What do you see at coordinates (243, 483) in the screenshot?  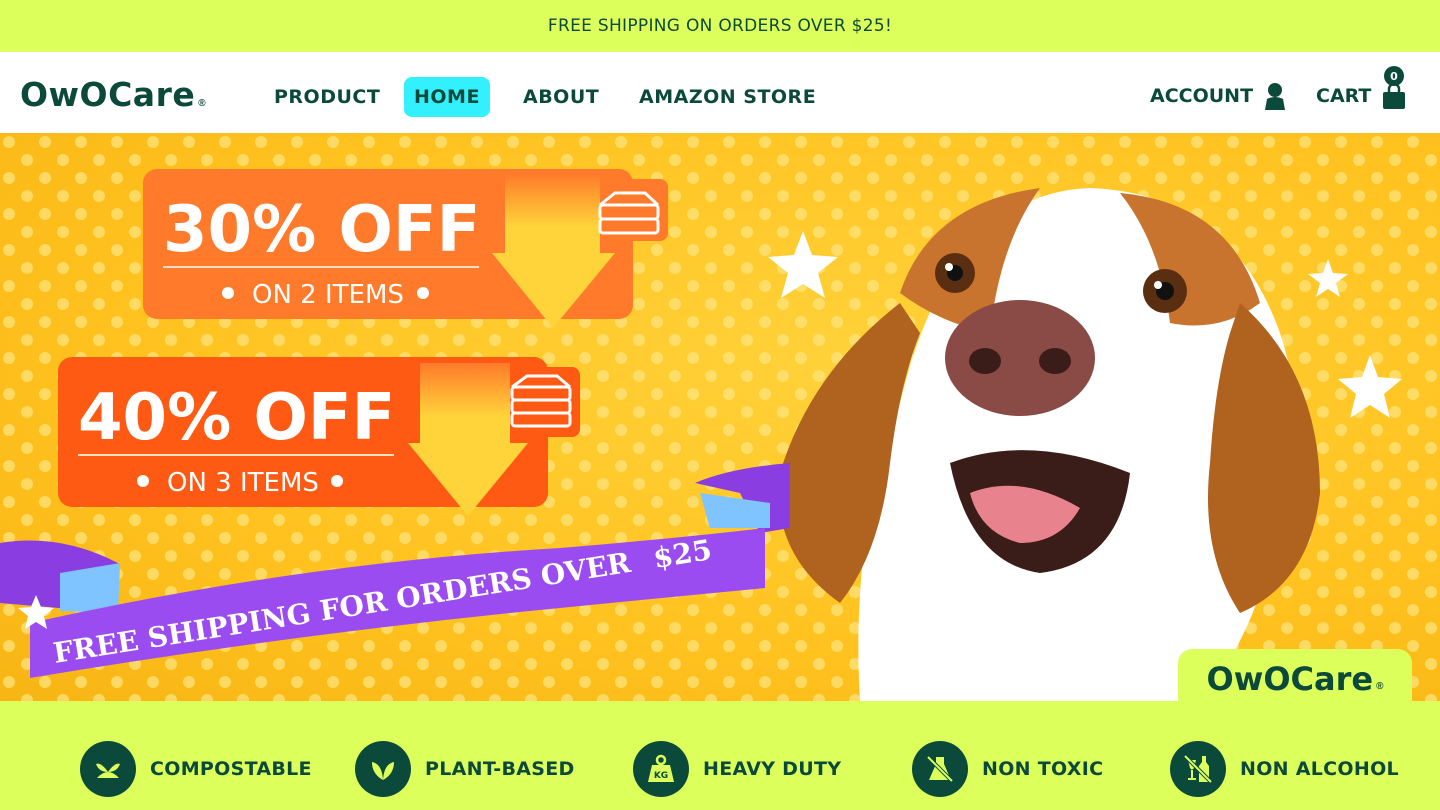 I see `offer2-sub: ON 3 ITEMS` at bounding box center [243, 483].